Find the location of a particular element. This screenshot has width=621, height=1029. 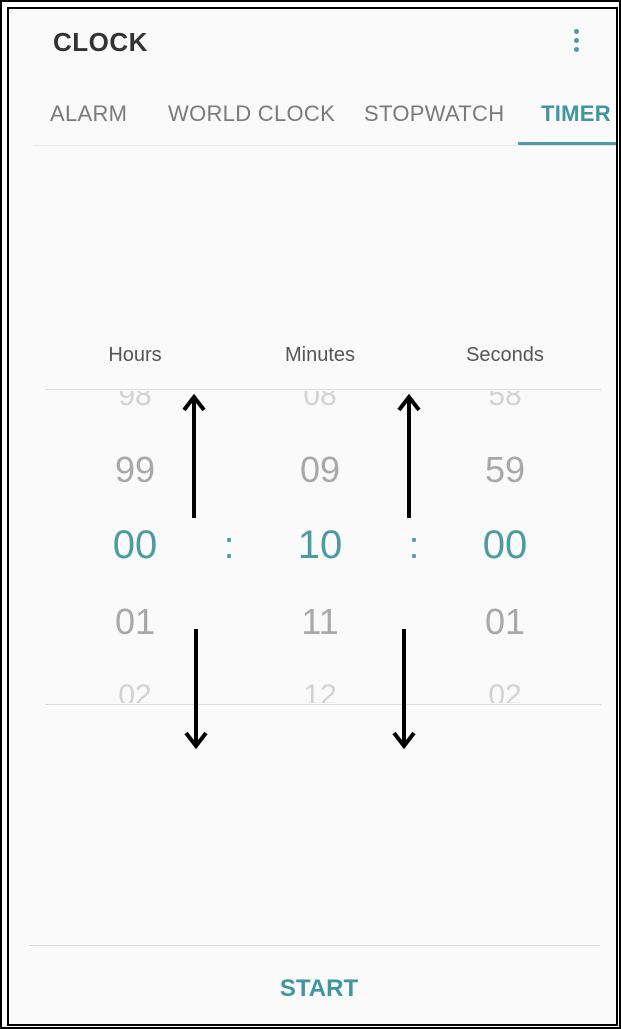

hours-label: Hours is located at coordinates (135, 355).